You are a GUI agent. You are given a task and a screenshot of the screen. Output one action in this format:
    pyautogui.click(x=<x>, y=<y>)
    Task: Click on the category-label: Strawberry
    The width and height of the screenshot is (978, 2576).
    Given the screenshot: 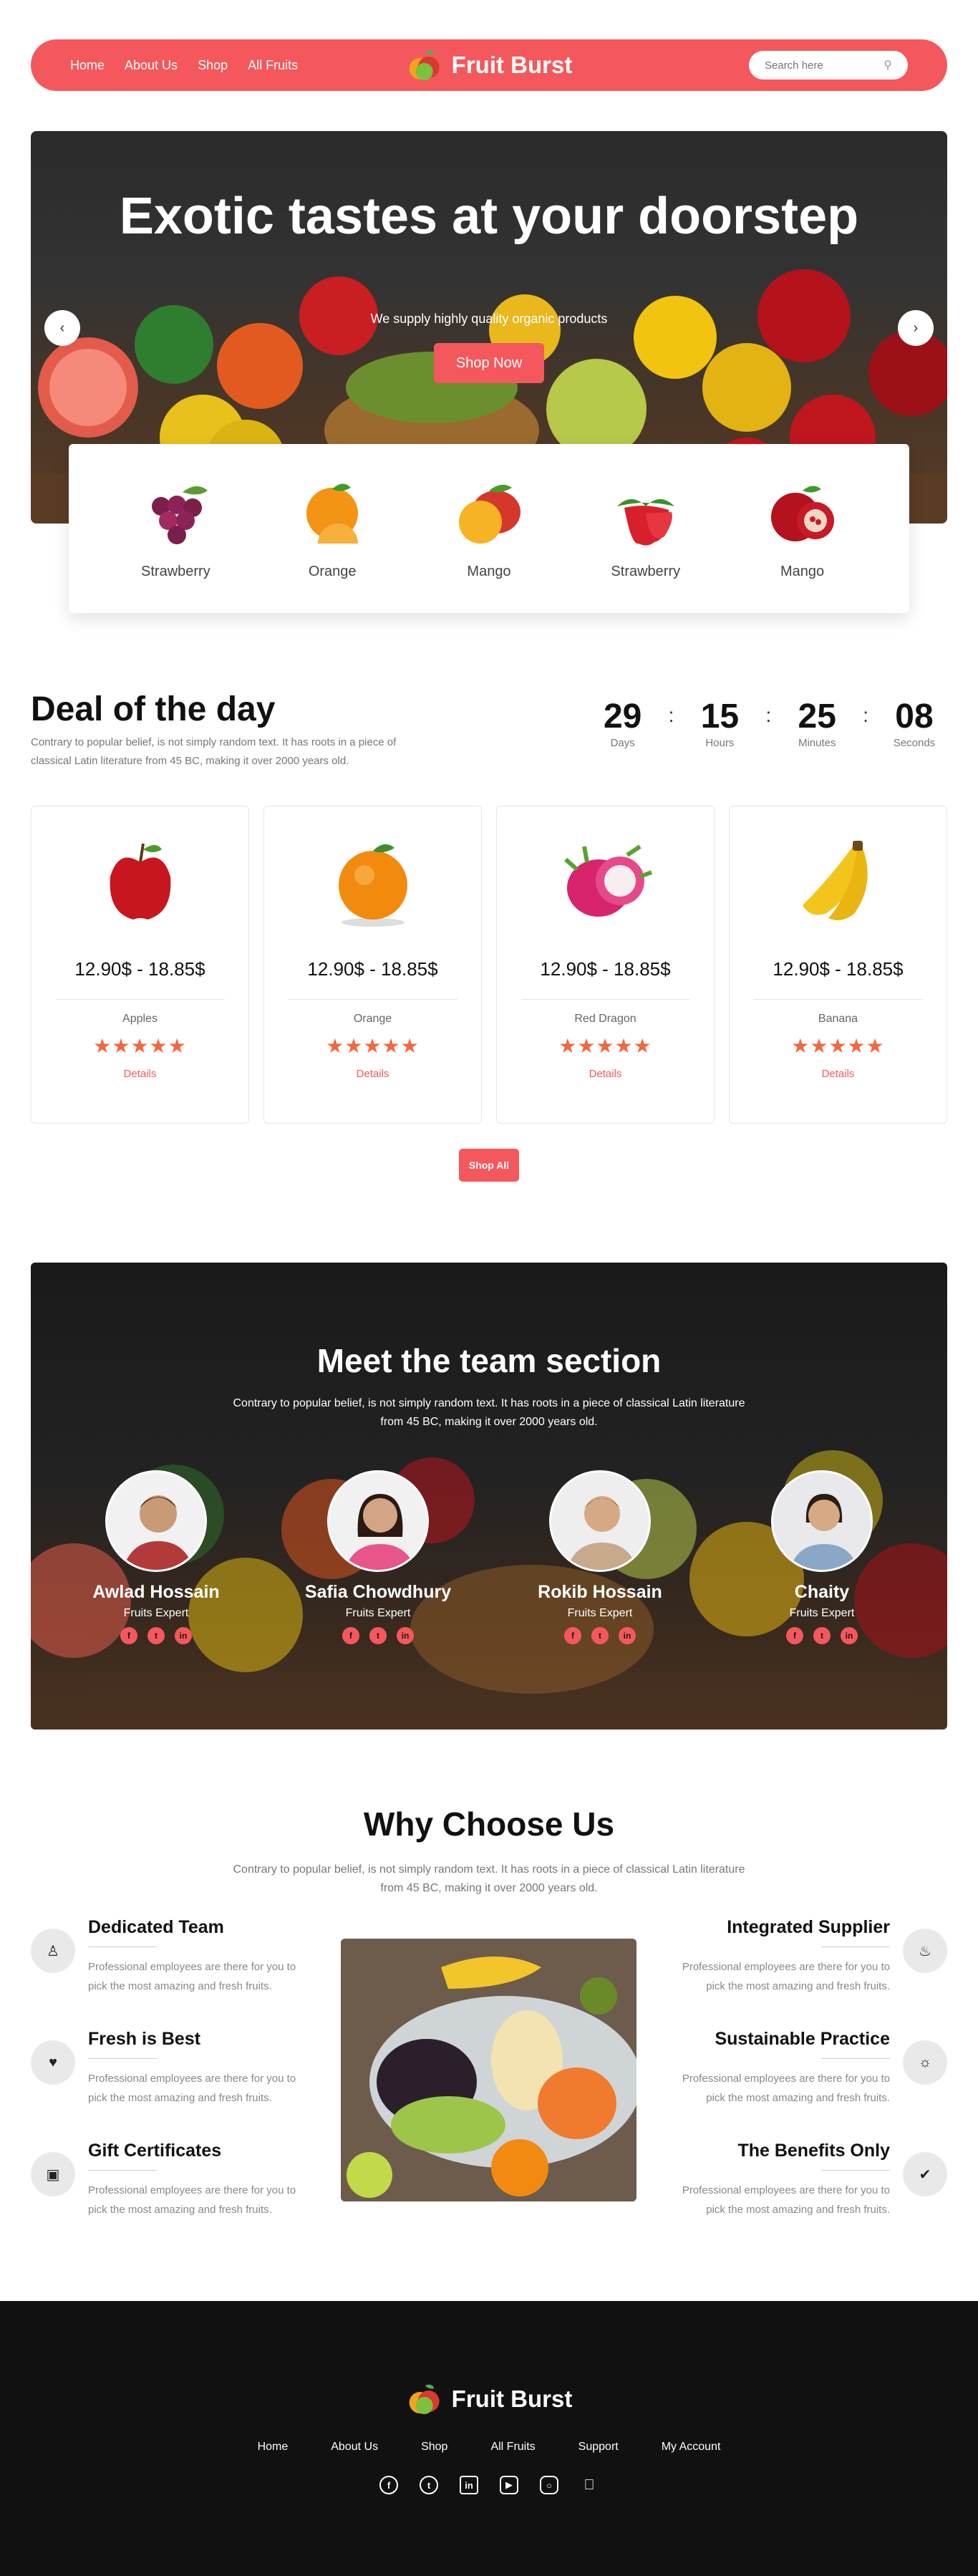 What is the action you would take?
    pyautogui.click(x=646, y=571)
    